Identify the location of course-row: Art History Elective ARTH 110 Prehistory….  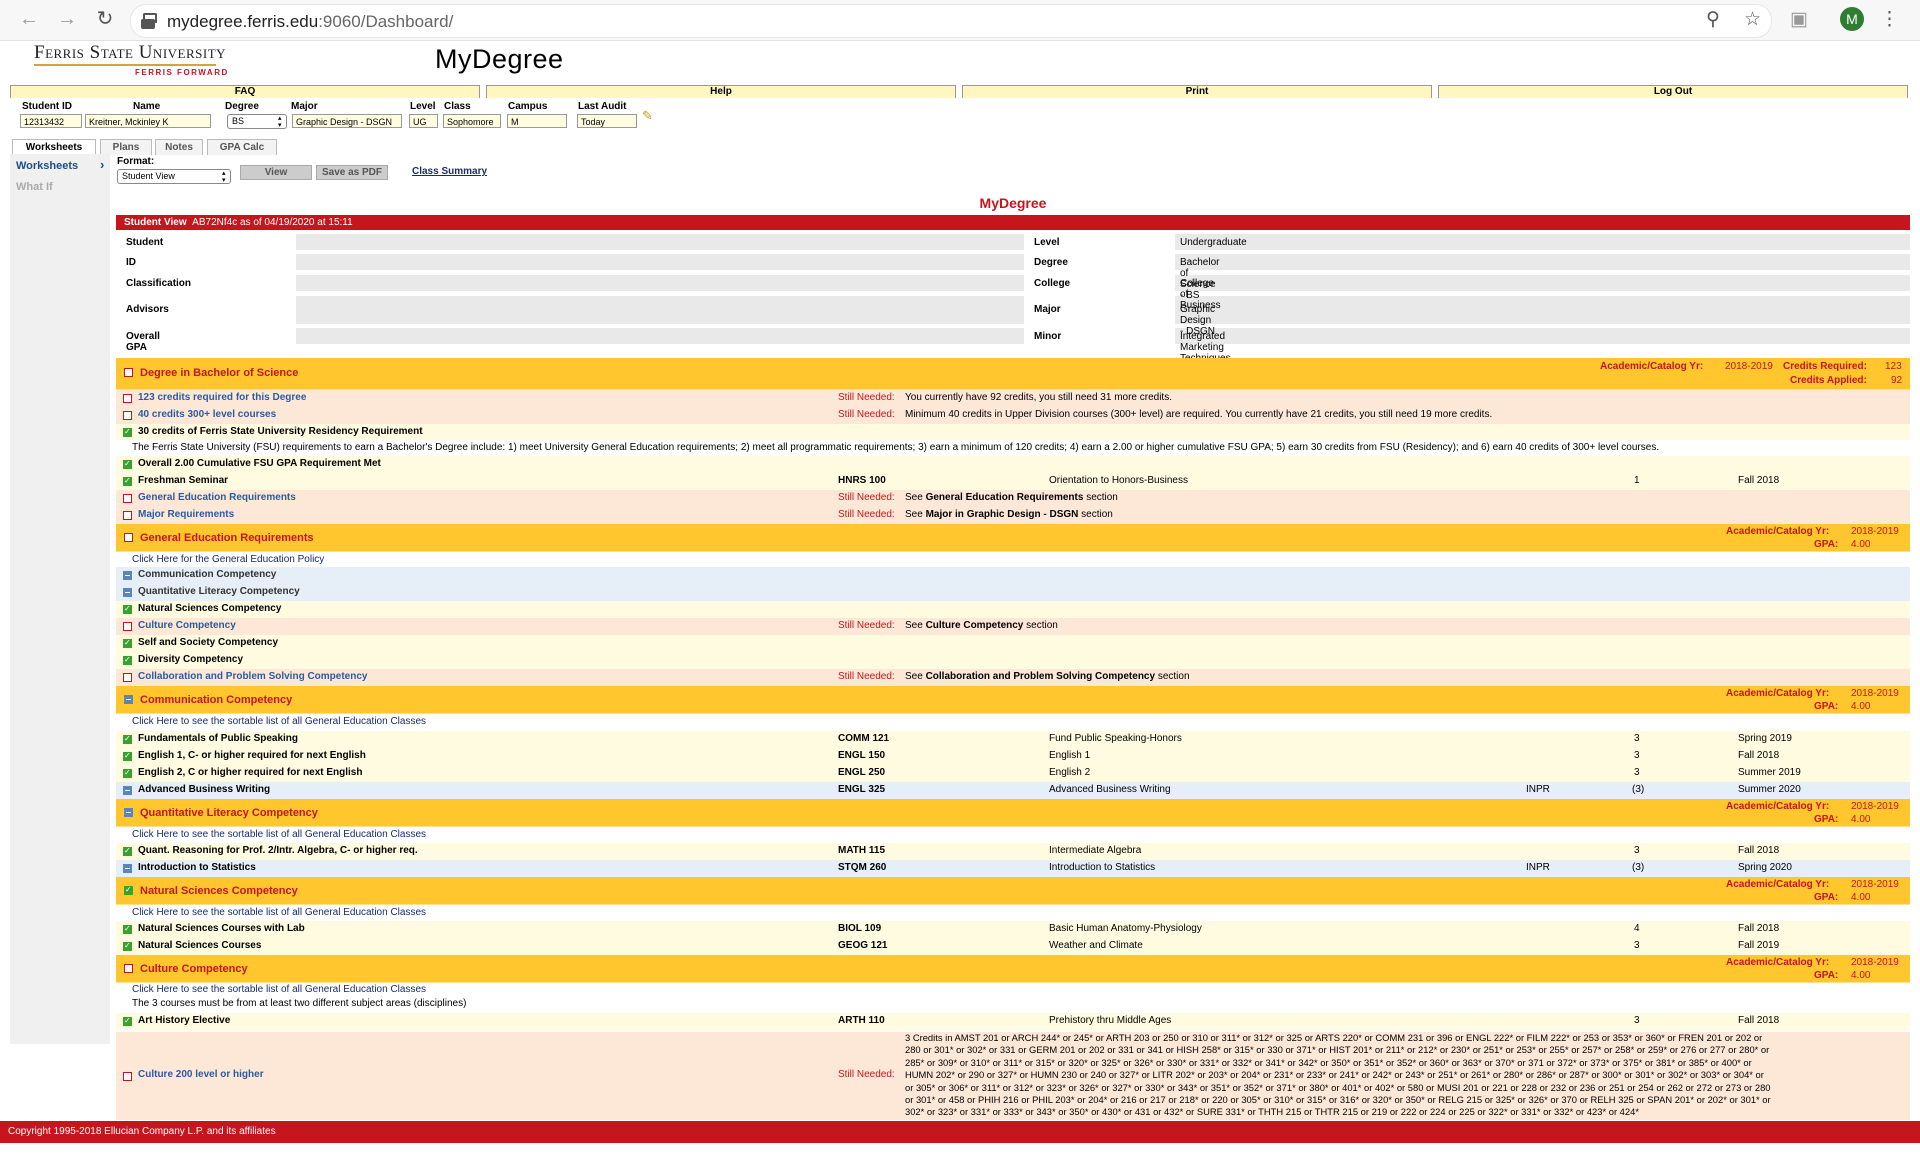
(1013, 1021).